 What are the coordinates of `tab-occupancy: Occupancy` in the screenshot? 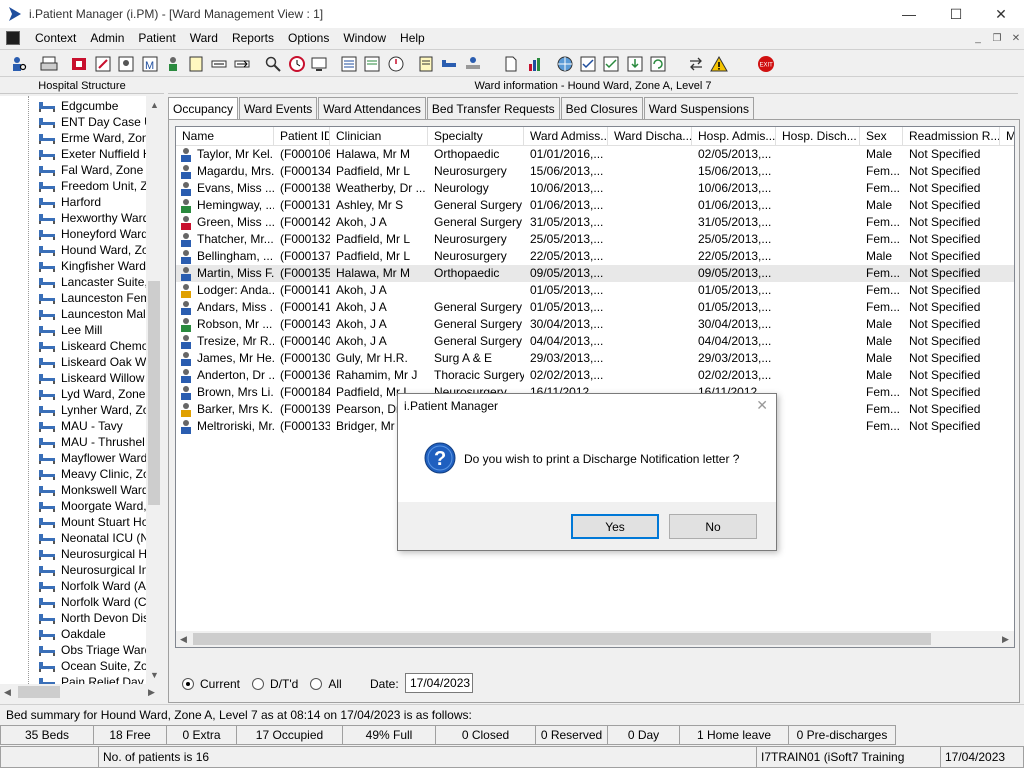 It's located at (203, 108).